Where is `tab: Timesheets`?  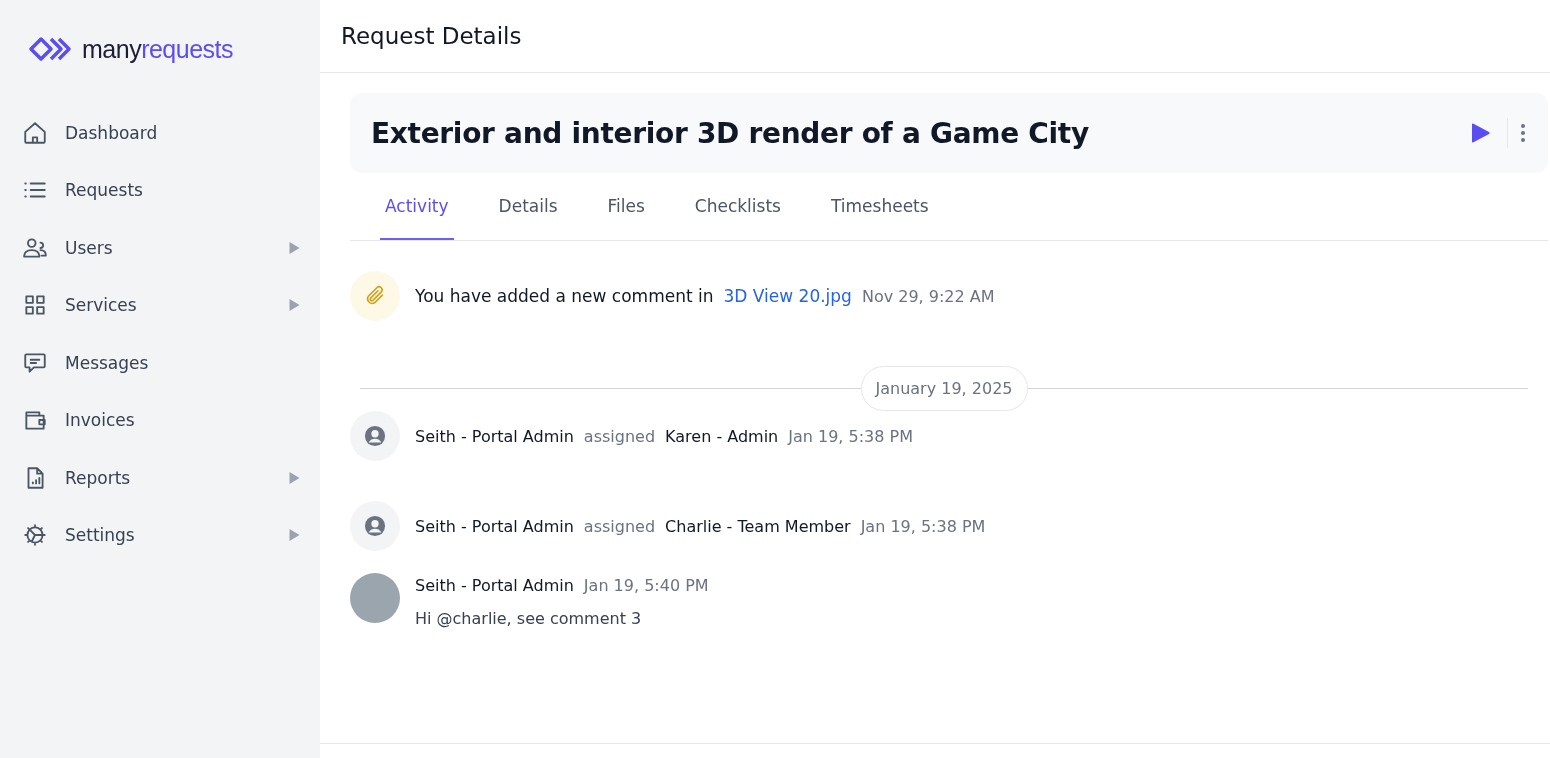
tab: Timesheets is located at coordinates (879, 206).